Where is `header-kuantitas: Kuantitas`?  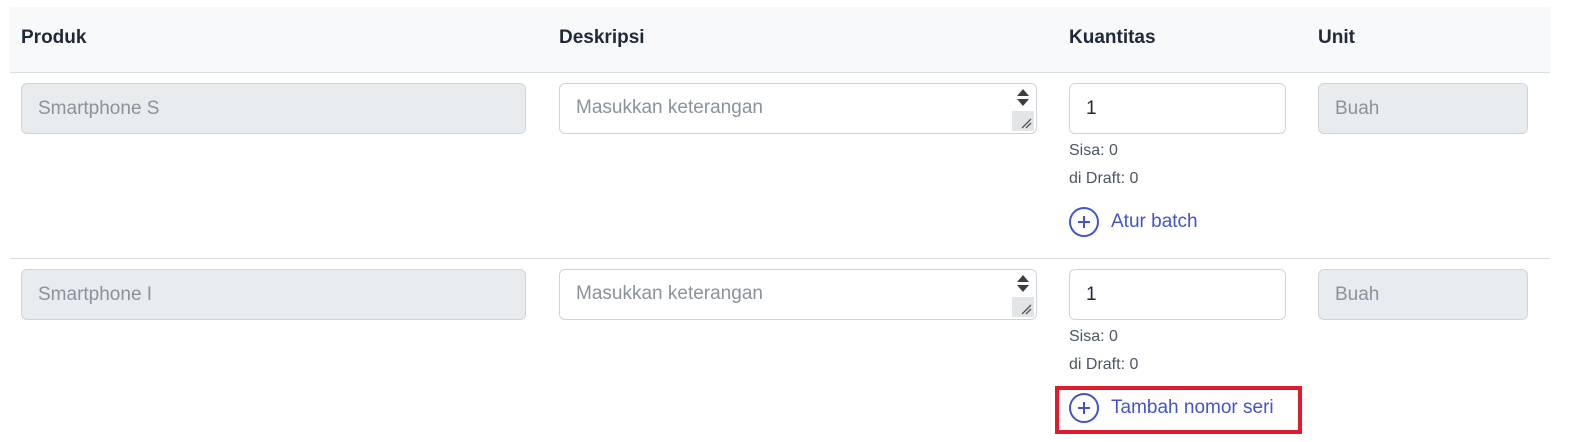 header-kuantitas: Kuantitas is located at coordinates (1112, 37).